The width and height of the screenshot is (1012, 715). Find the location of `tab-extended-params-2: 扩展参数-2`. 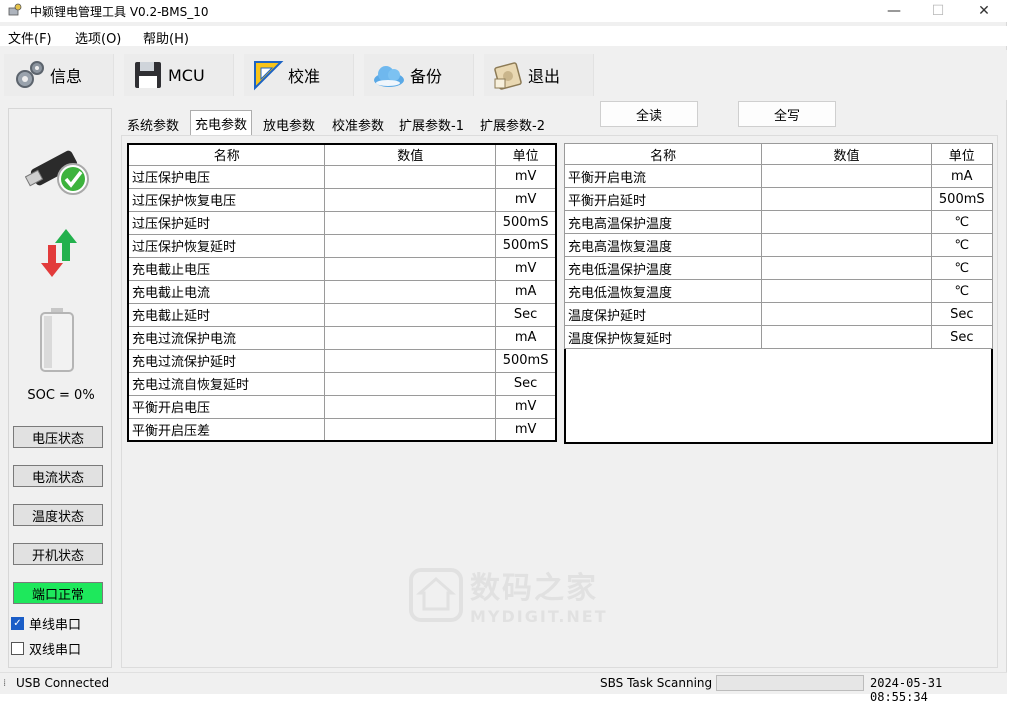

tab-extended-params-2: 扩展参数-2 is located at coordinates (512, 124).